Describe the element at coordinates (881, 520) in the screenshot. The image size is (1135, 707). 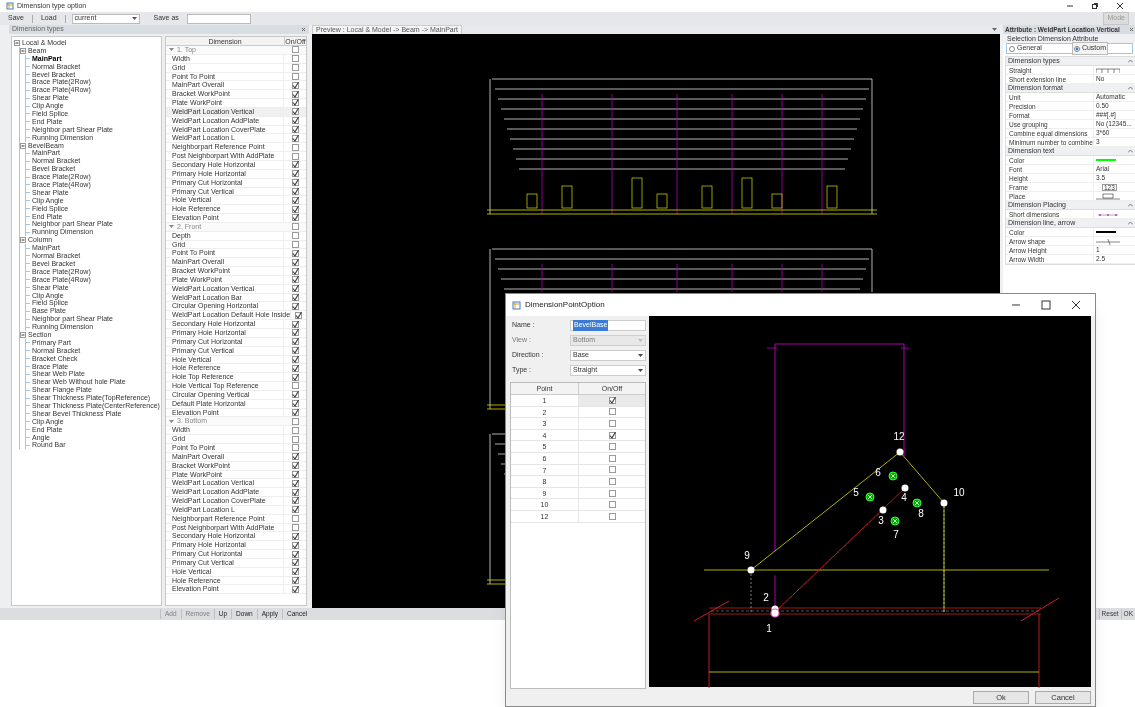
I see `point-label: 3` at that location.